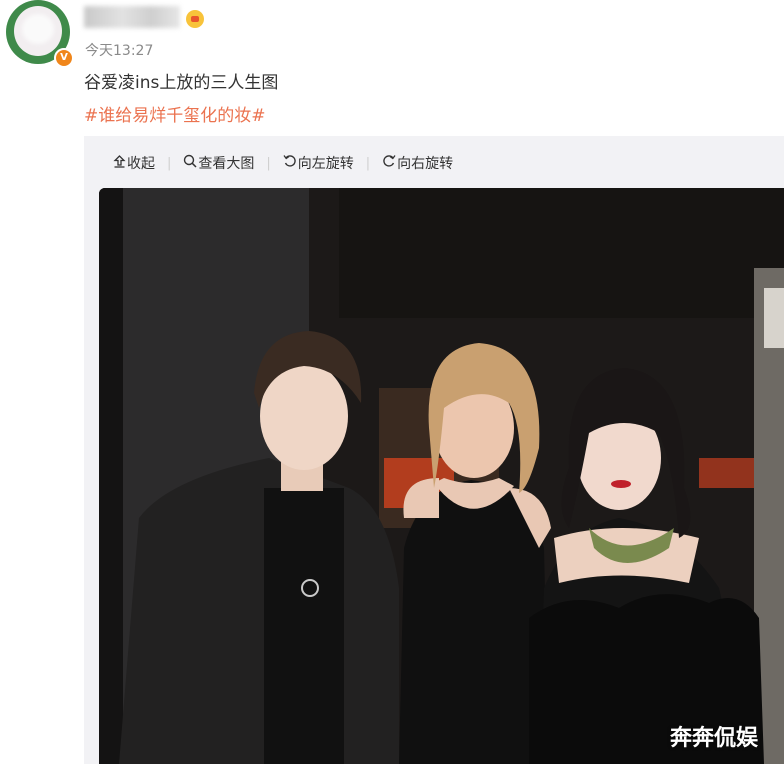 The height and width of the screenshot is (764, 784). Describe the element at coordinates (181, 83) in the screenshot. I see `post-text: 谷爱凌ins上放的三人生图` at that location.